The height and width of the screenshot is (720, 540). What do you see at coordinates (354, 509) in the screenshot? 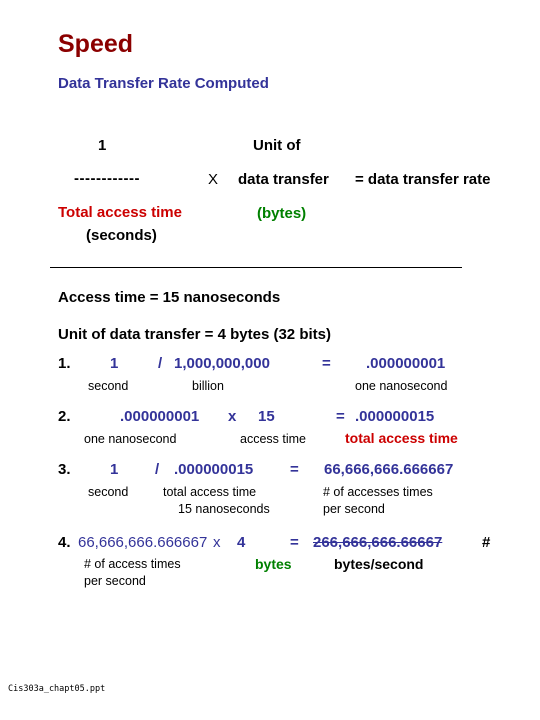
I see `step-3-caption-result-line2: per second` at bounding box center [354, 509].